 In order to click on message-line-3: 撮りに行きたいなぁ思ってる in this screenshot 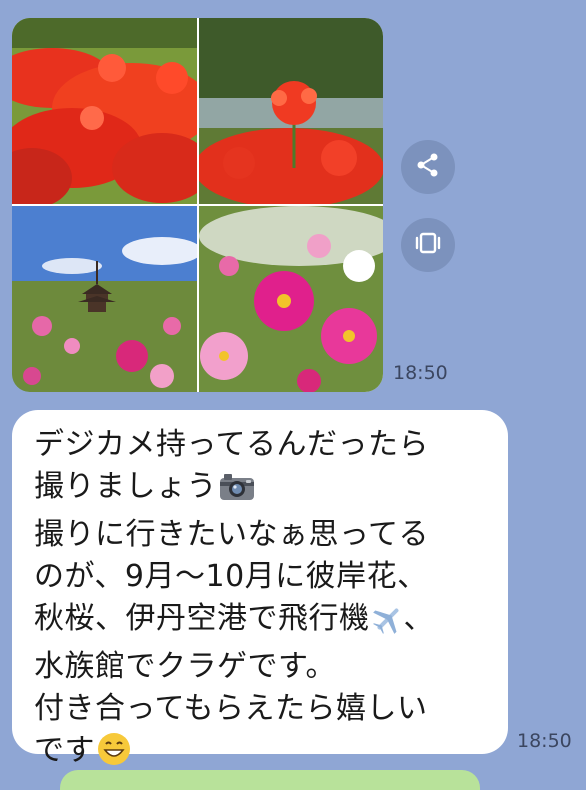, I will do `click(231, 534)`.